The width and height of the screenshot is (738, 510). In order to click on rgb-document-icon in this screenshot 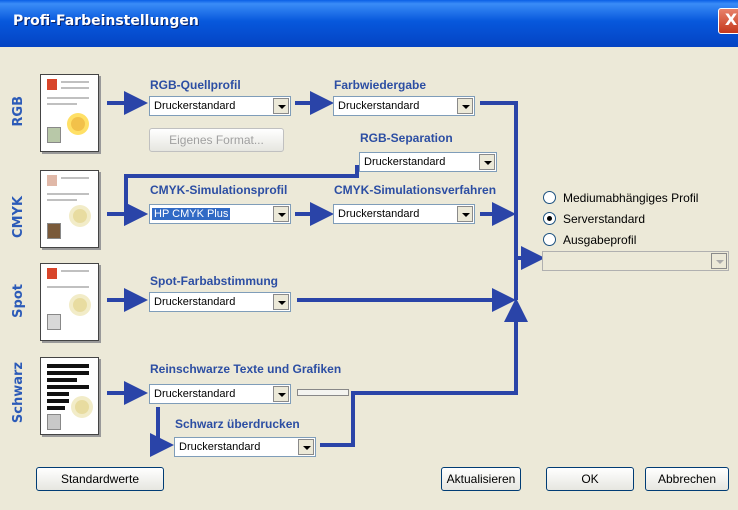, I will do `click(69, 113)`.